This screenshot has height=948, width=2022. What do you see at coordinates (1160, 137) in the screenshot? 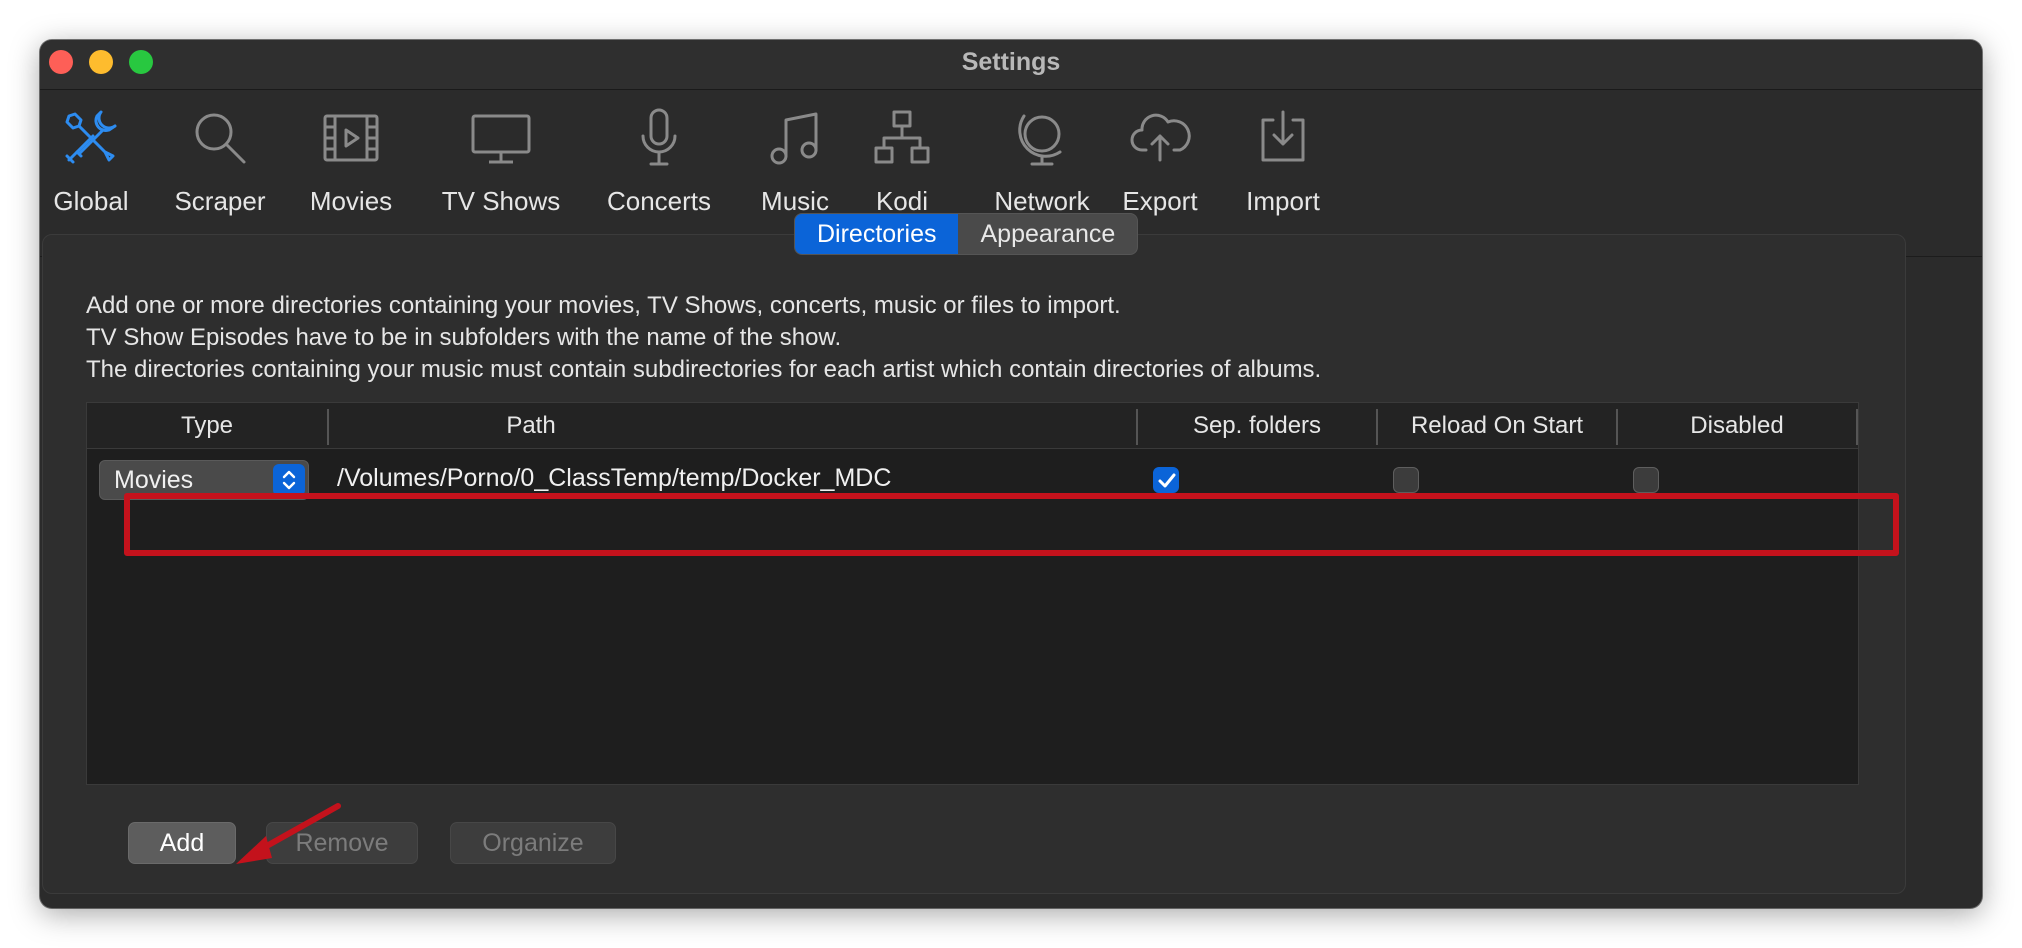
I see `cloud-upload-icon` at bounding box center [1160, 137].